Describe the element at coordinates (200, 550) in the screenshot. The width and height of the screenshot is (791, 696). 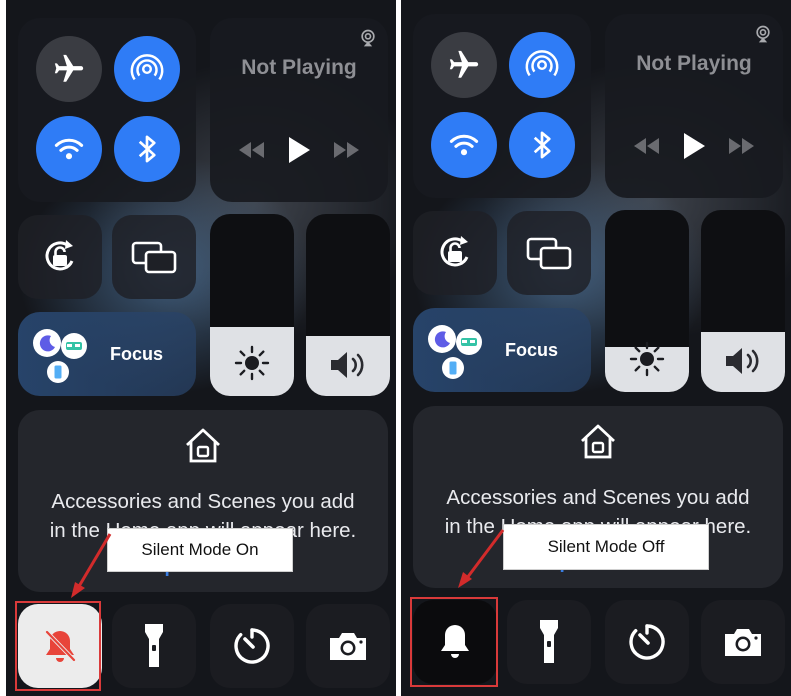
I see `silent-mode-callout: Silent Mode On` at that location.